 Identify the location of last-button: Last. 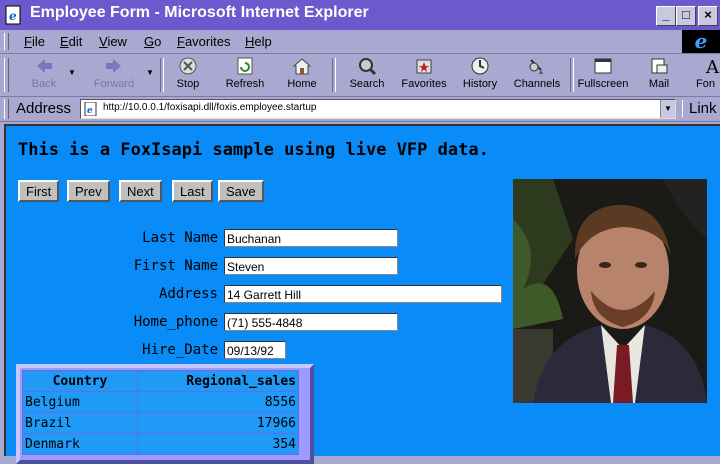
(192, 191).